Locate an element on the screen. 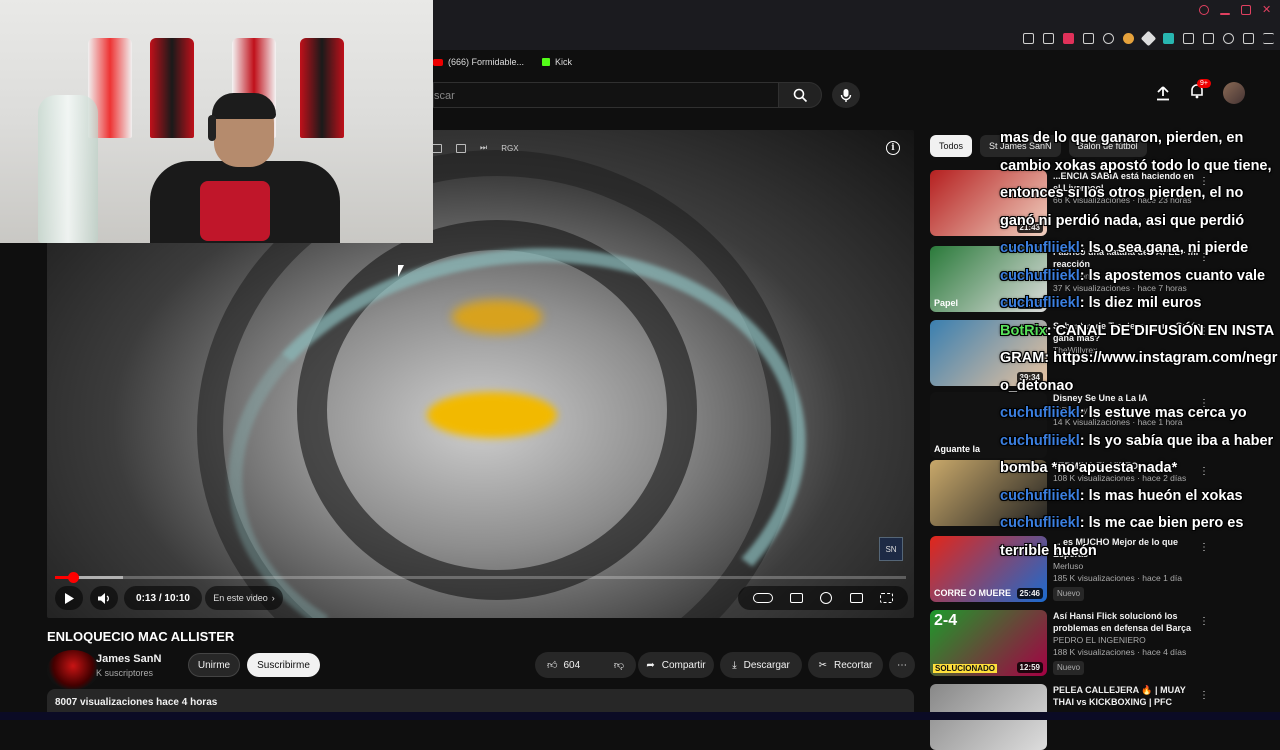  channel-watermark: SN is located at coordinates (891, 549).